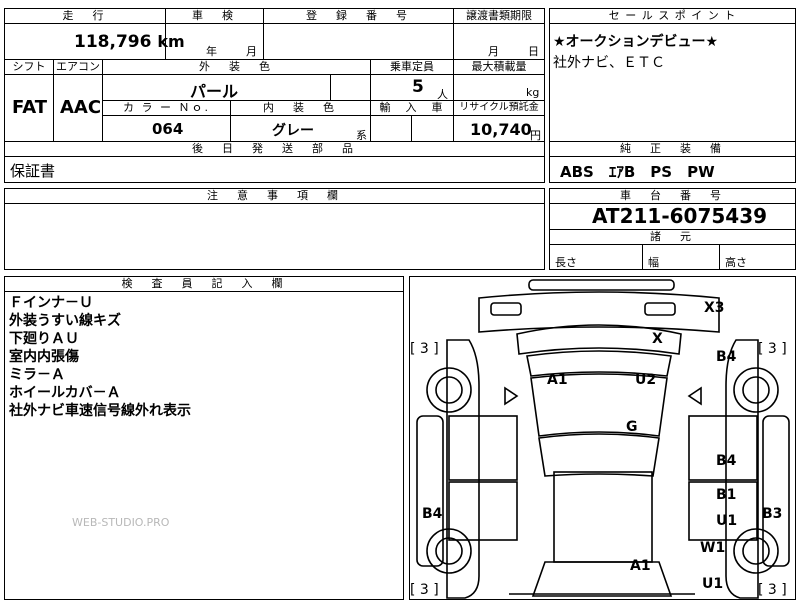 Image resolution: width=800 pixels, height=600 pixels. I want to click on shift-header: シフト, so click(29, 67).